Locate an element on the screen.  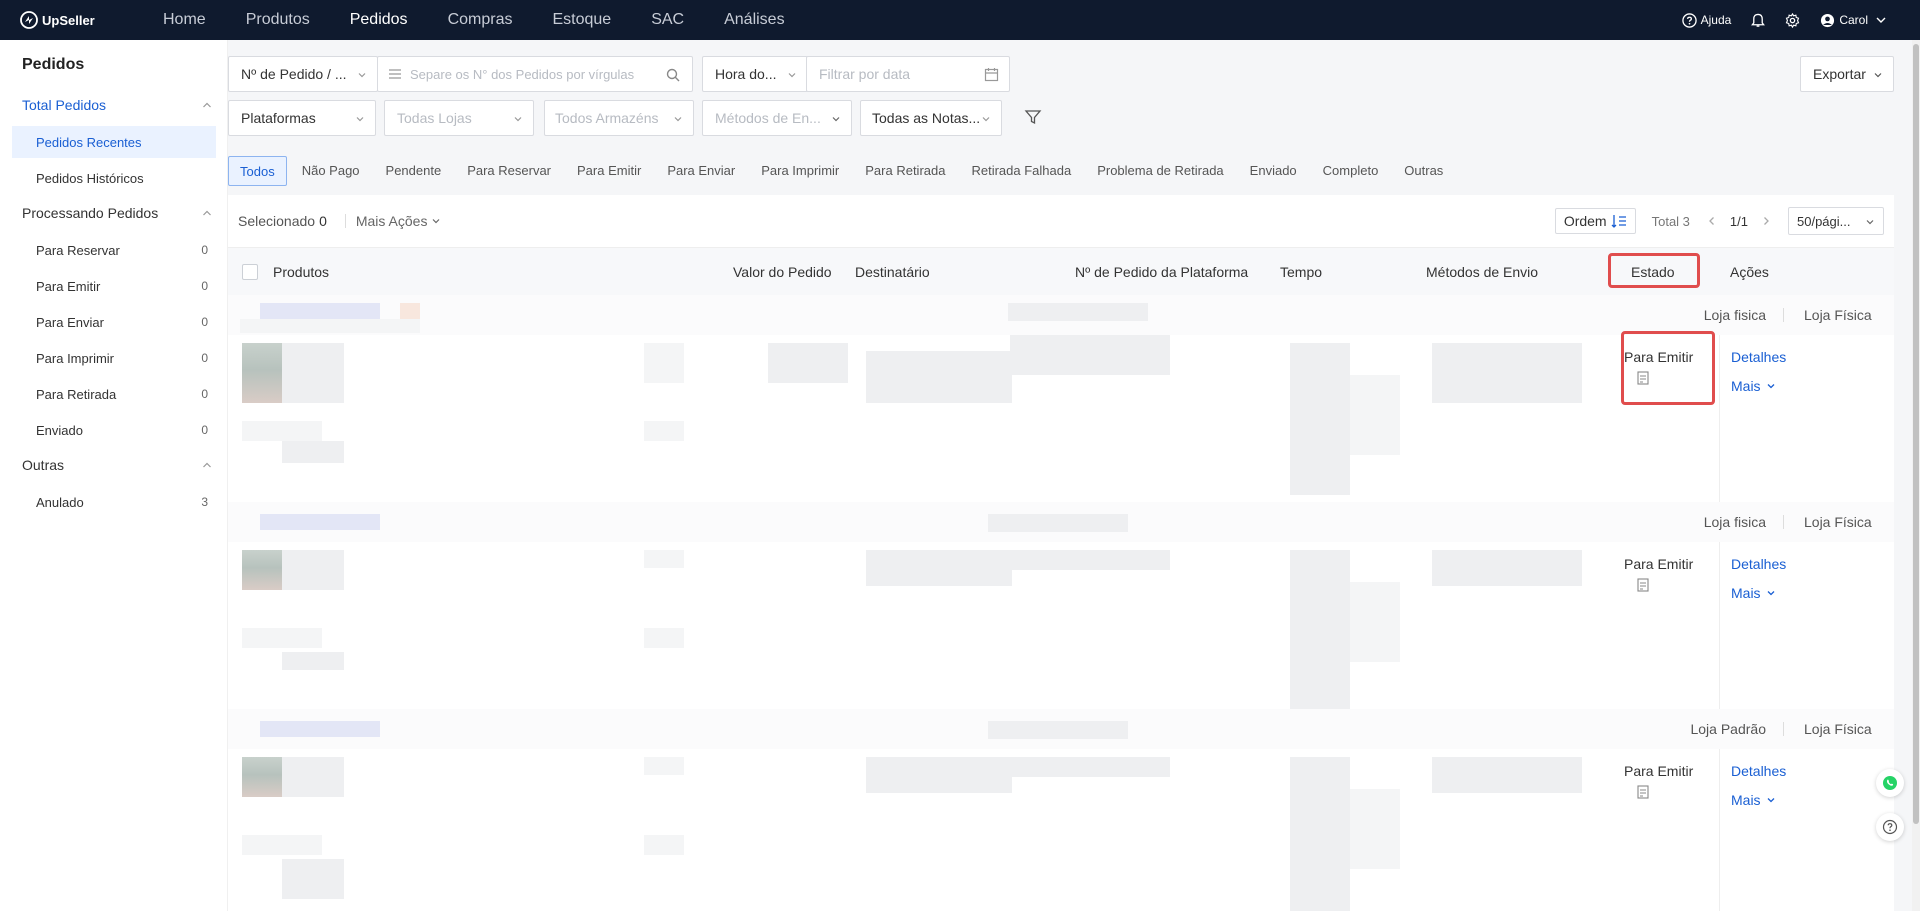
nav-pedidos: Pedidos is located at coordinates (379, 20).